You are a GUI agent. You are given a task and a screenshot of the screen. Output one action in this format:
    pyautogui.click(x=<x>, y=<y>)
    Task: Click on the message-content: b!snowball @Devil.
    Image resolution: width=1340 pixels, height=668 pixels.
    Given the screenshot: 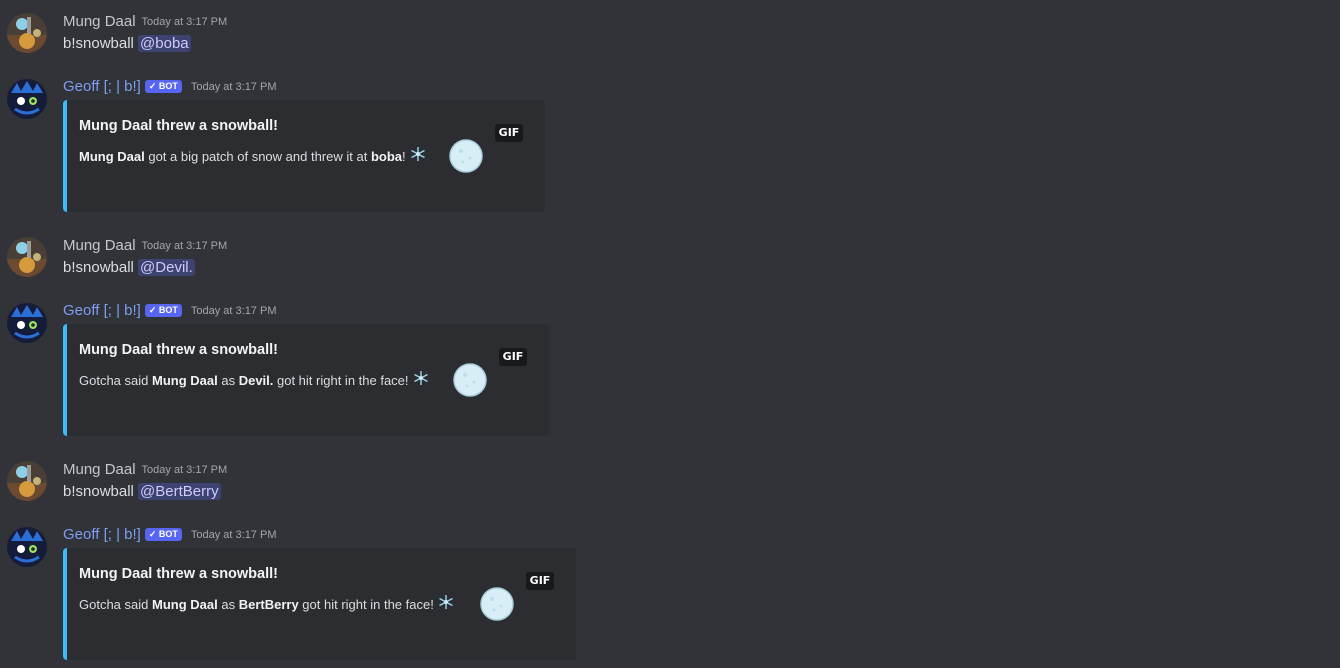 What is the action you would take?
    pyautogui.click(x=129, y=268)
    